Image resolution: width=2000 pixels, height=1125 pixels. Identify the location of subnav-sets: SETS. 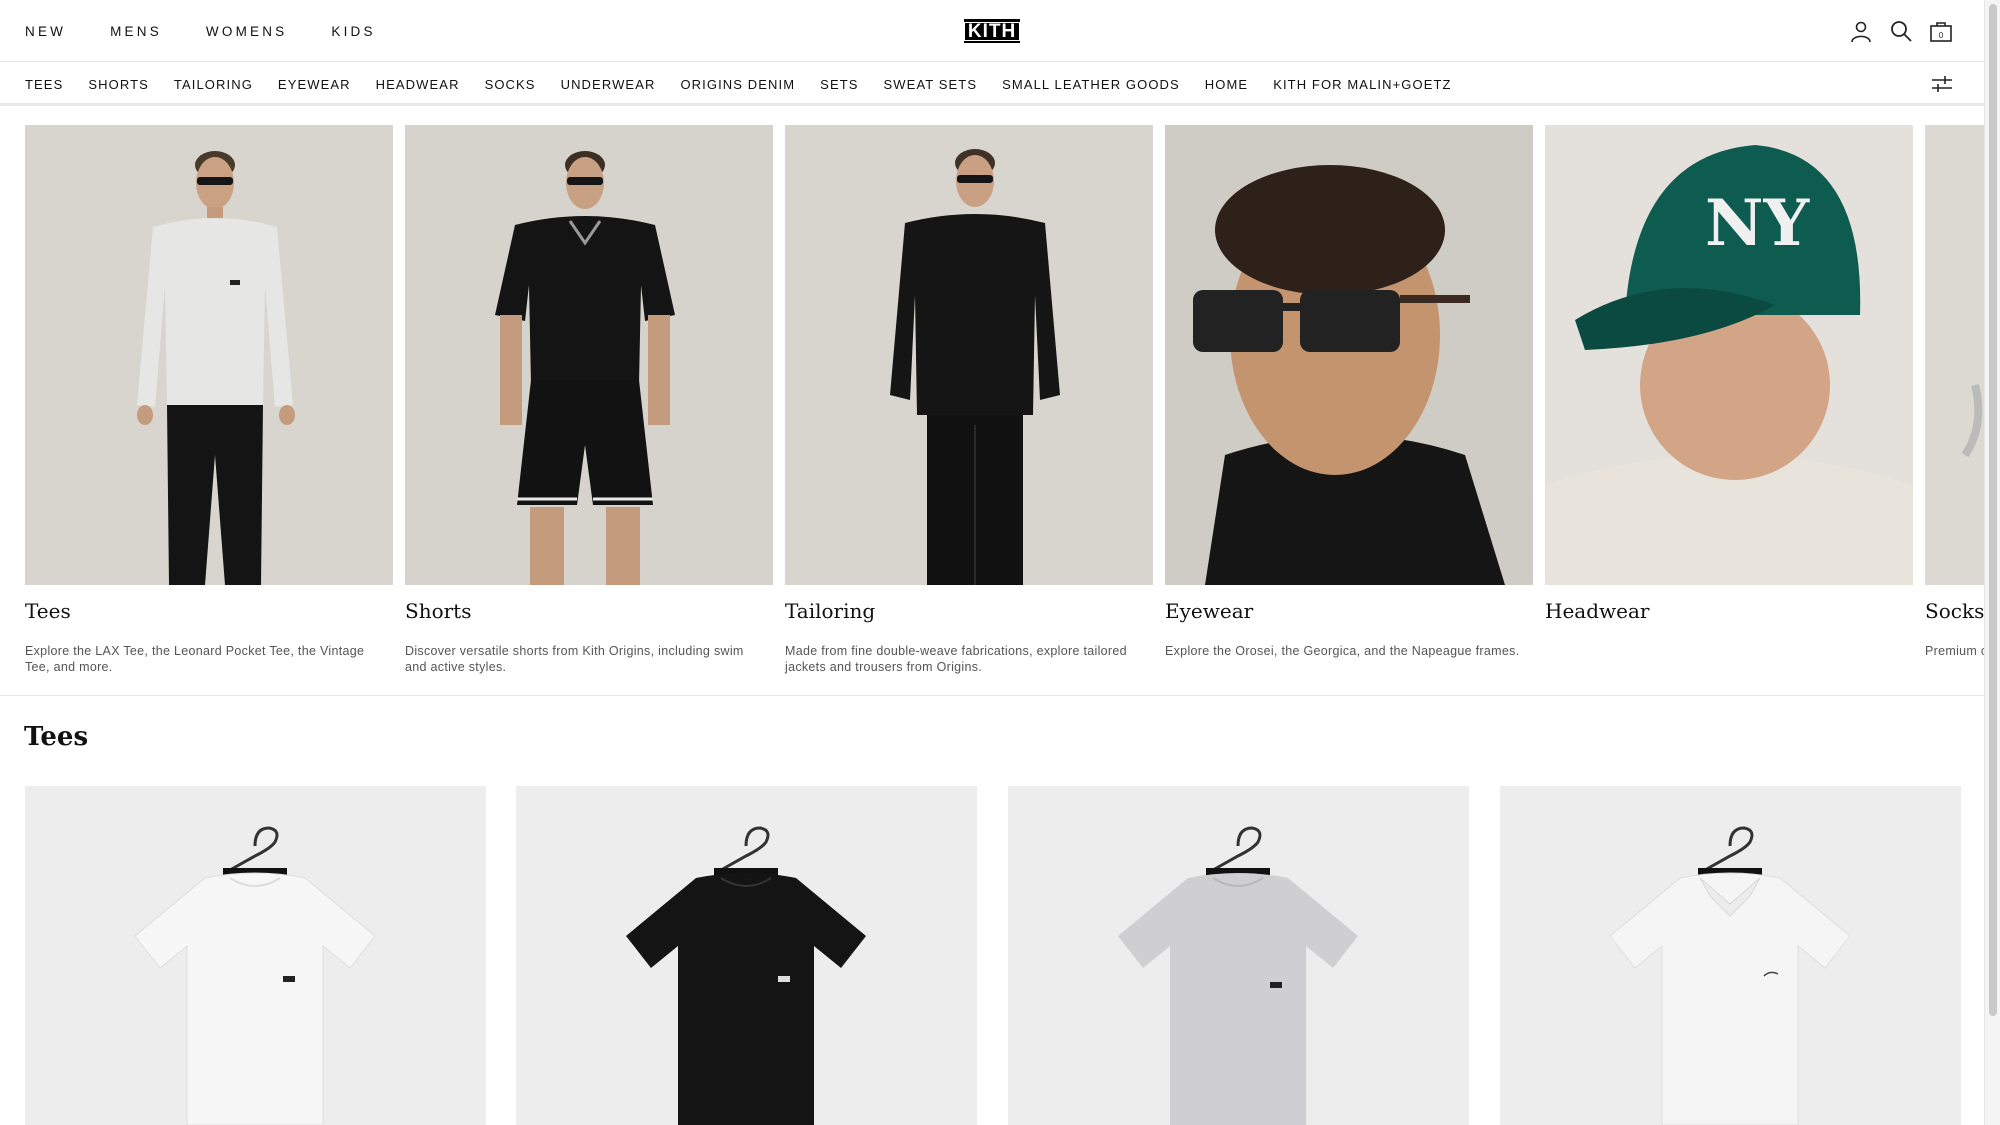
(839, 84).